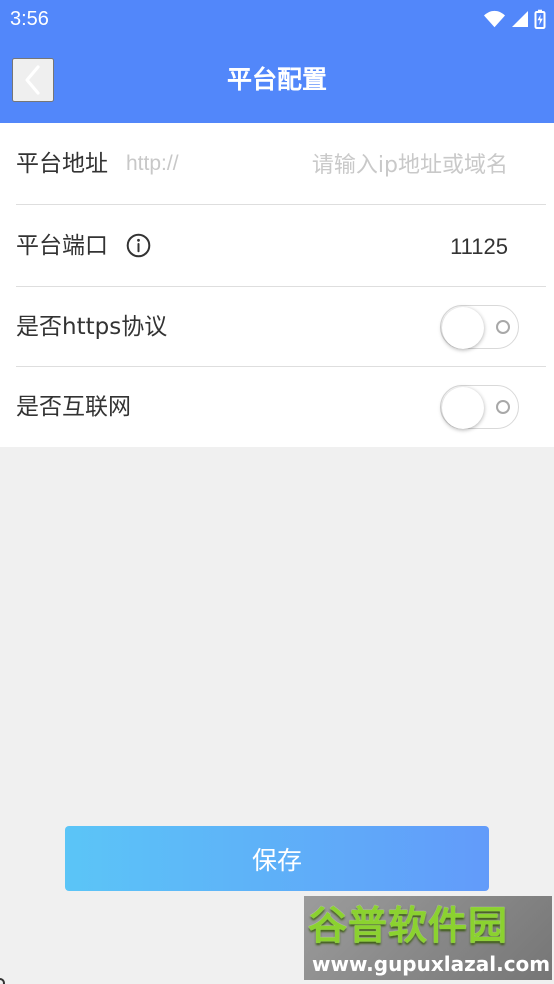 Image resolution: width=554 pixels, height=984 pixels. Describe the element at coordinates (92, 327) in the screenshot. I see `https-protocol-label: 是否https协议` at that location.